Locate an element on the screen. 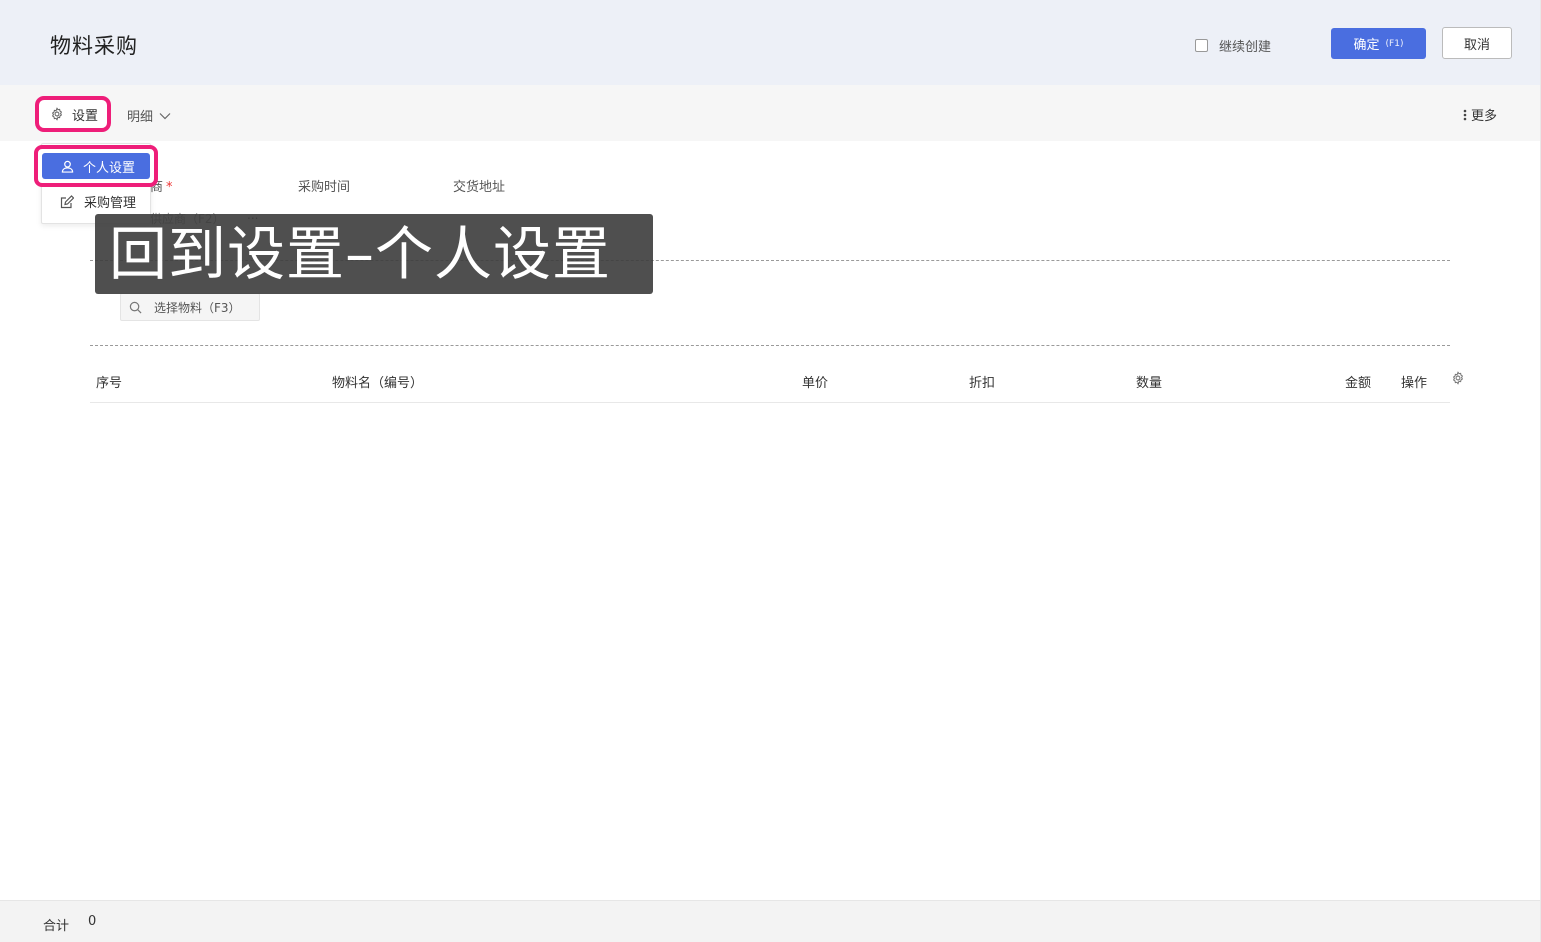 This screenshot has height=942, width=1541. total-label: 合计 is located at coordinates (56, 926).